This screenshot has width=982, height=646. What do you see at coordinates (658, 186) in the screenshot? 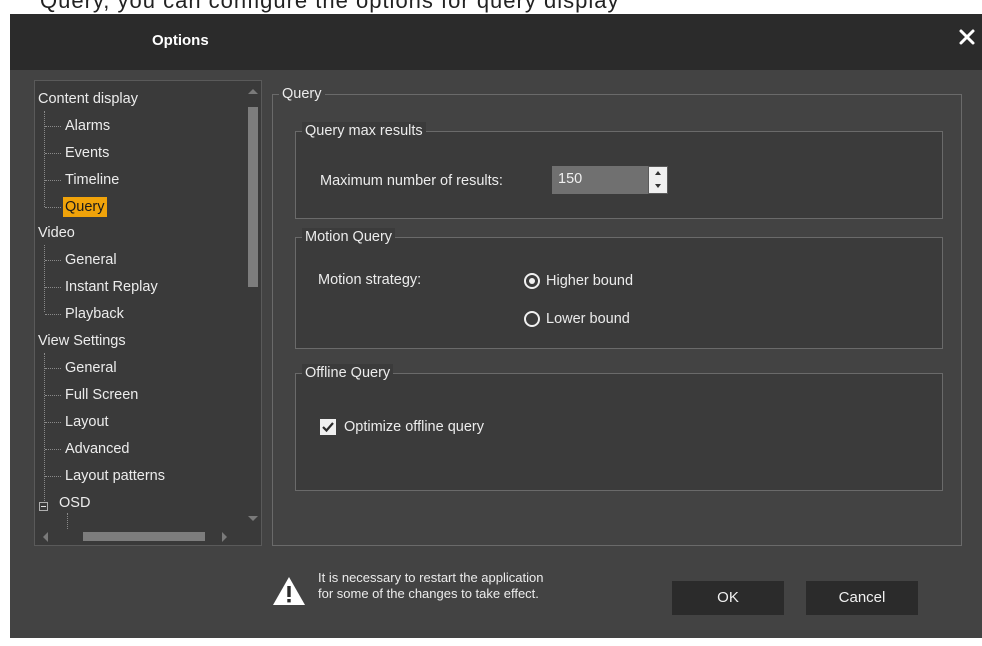
I see `spin-down-icon` at bounding box center [658, 186].